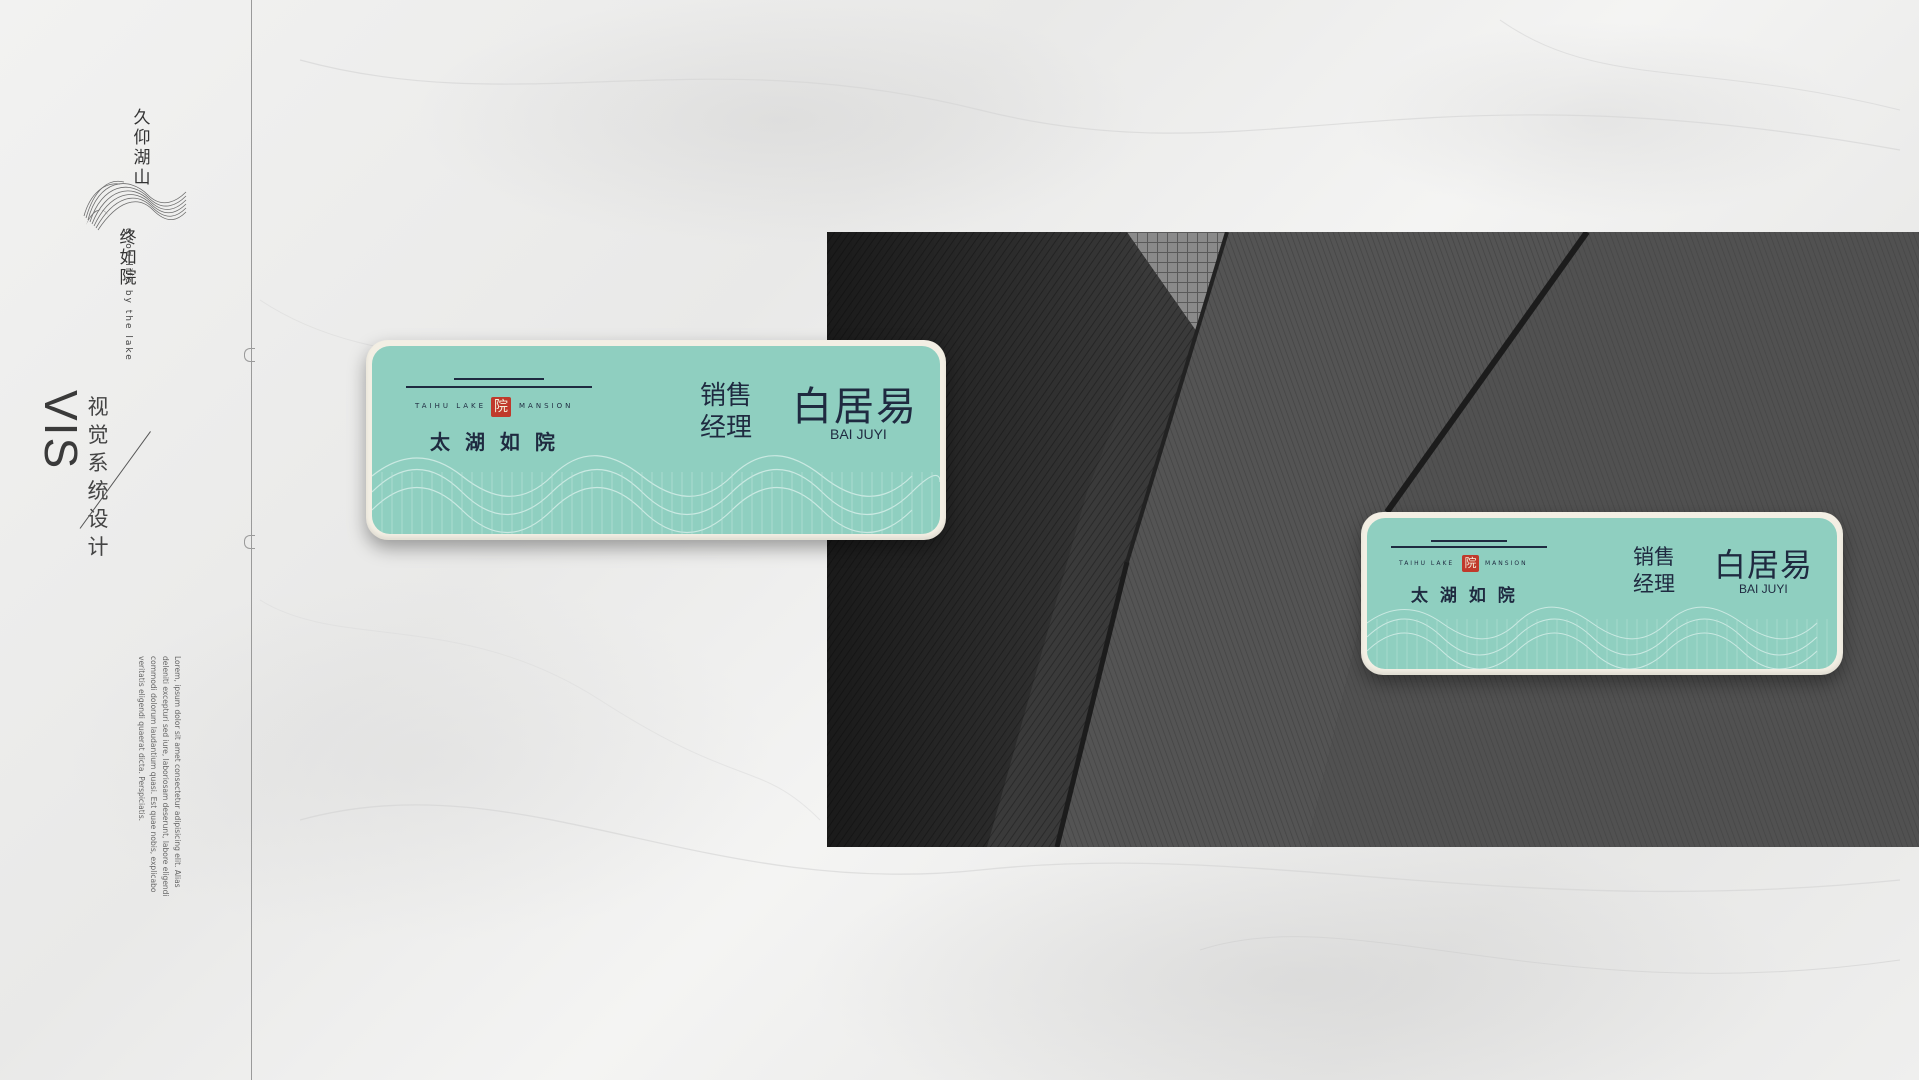 Image resolution: width=1919 pixels, height=1080 pixels. Describe the element at coordinates (128, 295) in the screenshot. I see `tagline: good life by the lake` at that location.